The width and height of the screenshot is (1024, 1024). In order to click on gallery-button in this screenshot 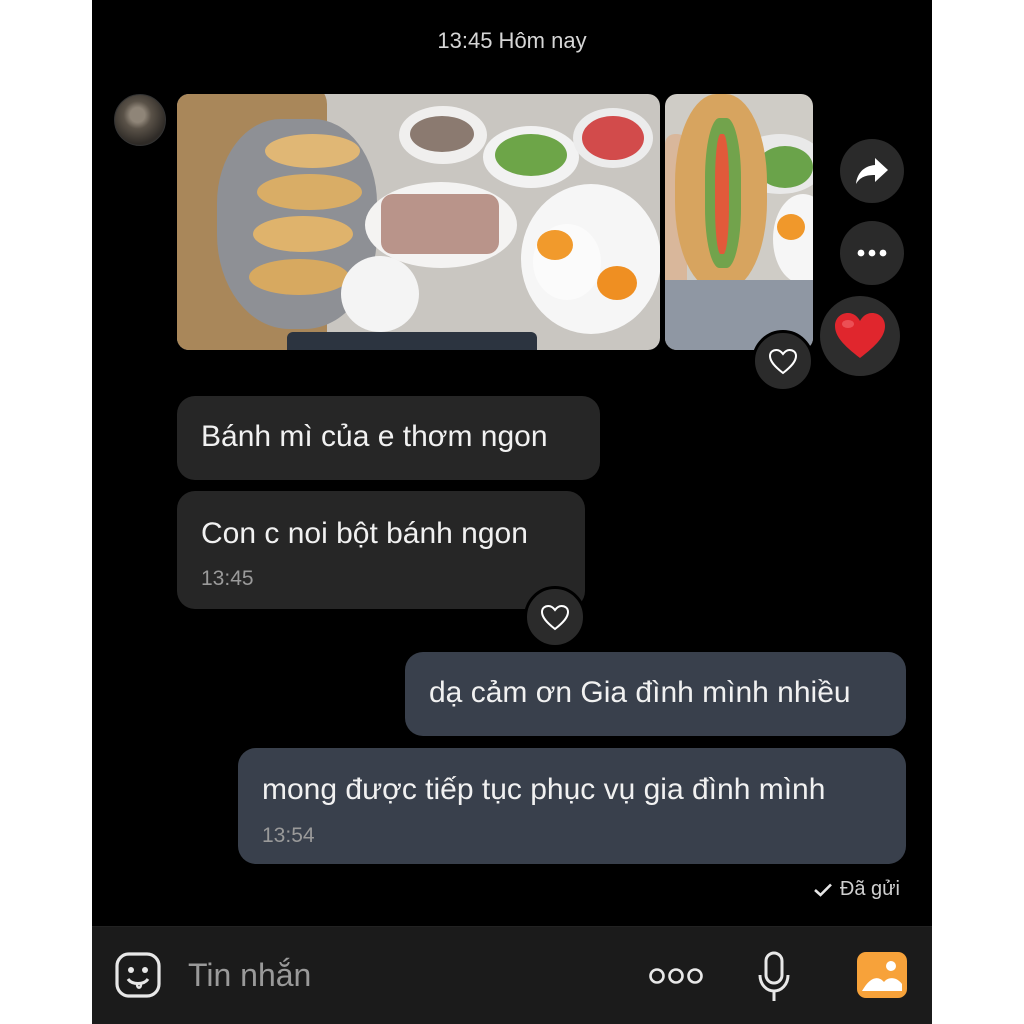, I will do `click(882, 975)`.